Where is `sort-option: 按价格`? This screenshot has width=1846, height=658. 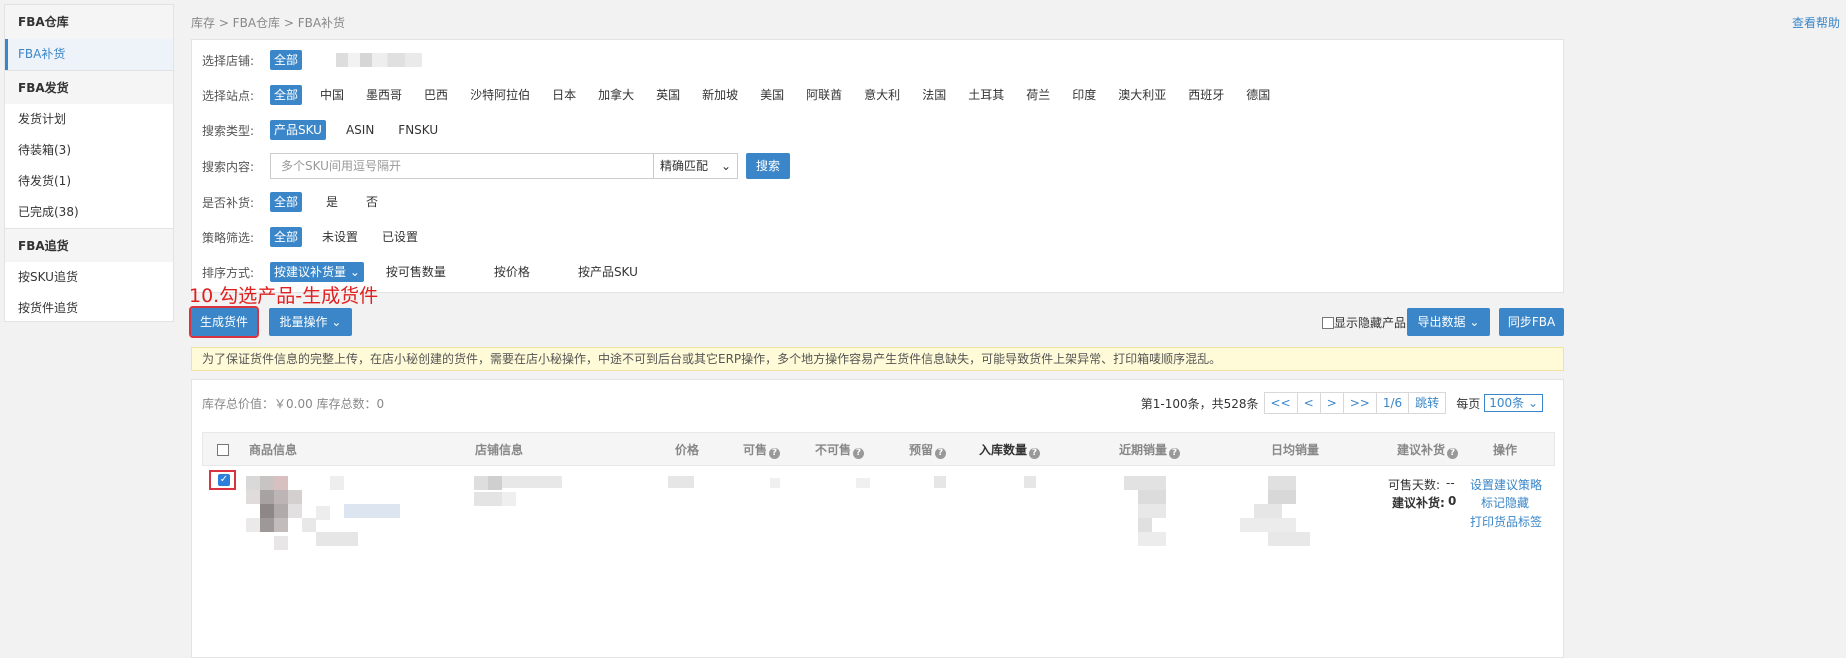
sort-option: 按价格 is located at coordinates (512, 272).